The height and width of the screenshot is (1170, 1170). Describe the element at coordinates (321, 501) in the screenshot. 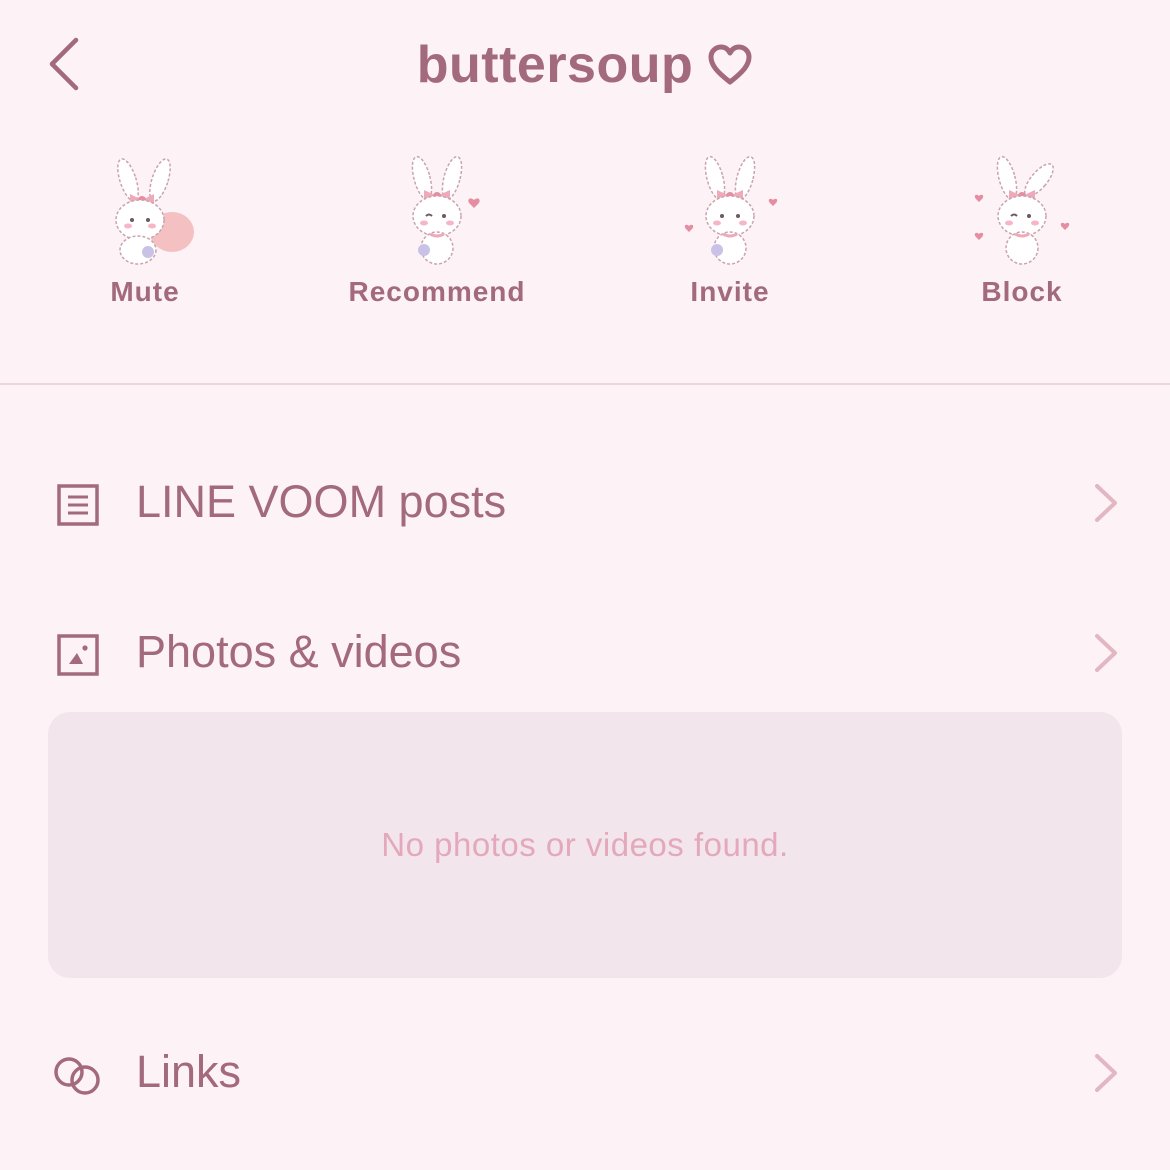

I see `line-voom-posts-label: LINE VOOM posts` at that location.